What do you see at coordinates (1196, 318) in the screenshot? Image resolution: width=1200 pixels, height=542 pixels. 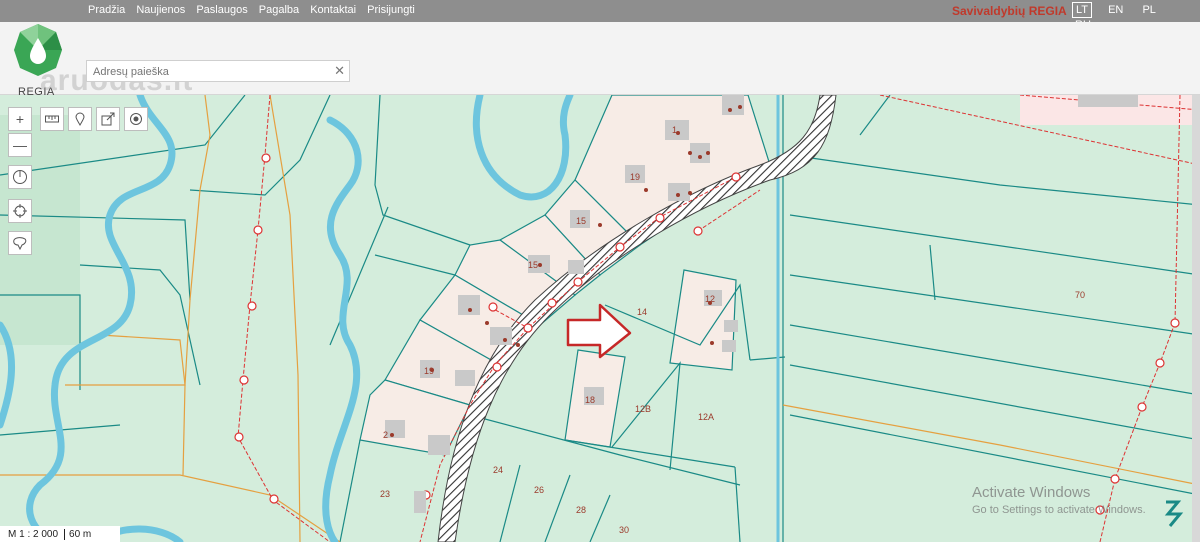 I see `scrollbar` at bounding box center [1196, 318].